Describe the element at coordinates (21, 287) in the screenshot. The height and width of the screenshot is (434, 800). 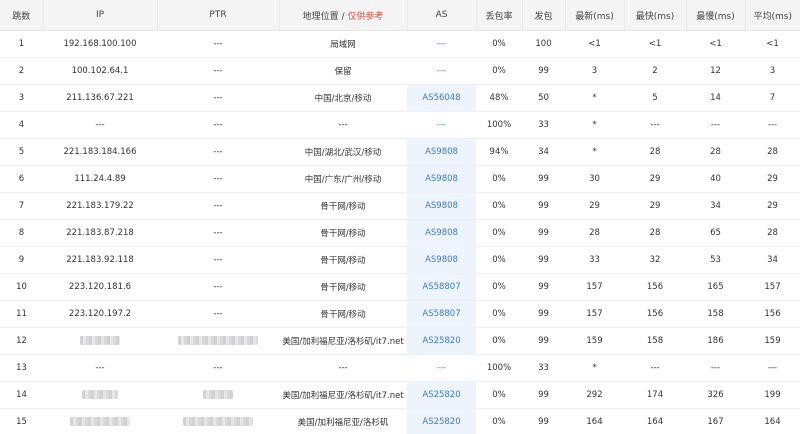
I see `cell-hop: 10` at that location.